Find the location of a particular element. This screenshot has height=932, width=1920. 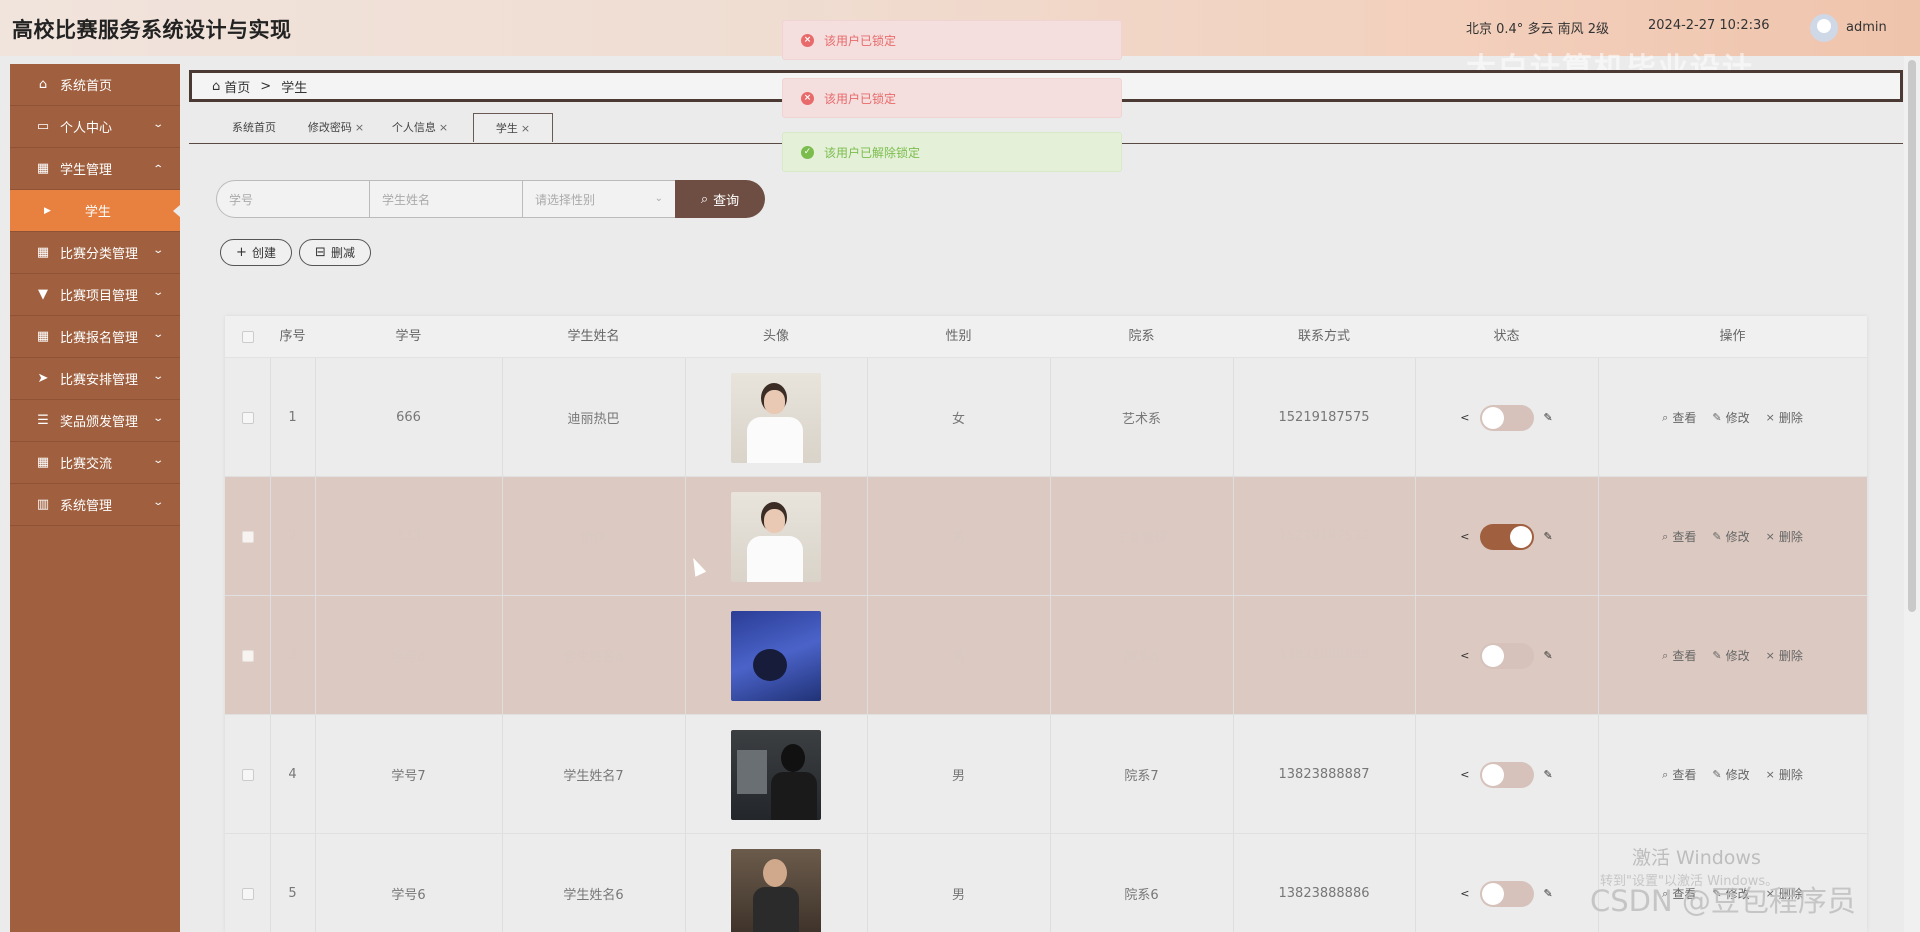

create-button-label: 创建 is located at coordinates (263, 253).